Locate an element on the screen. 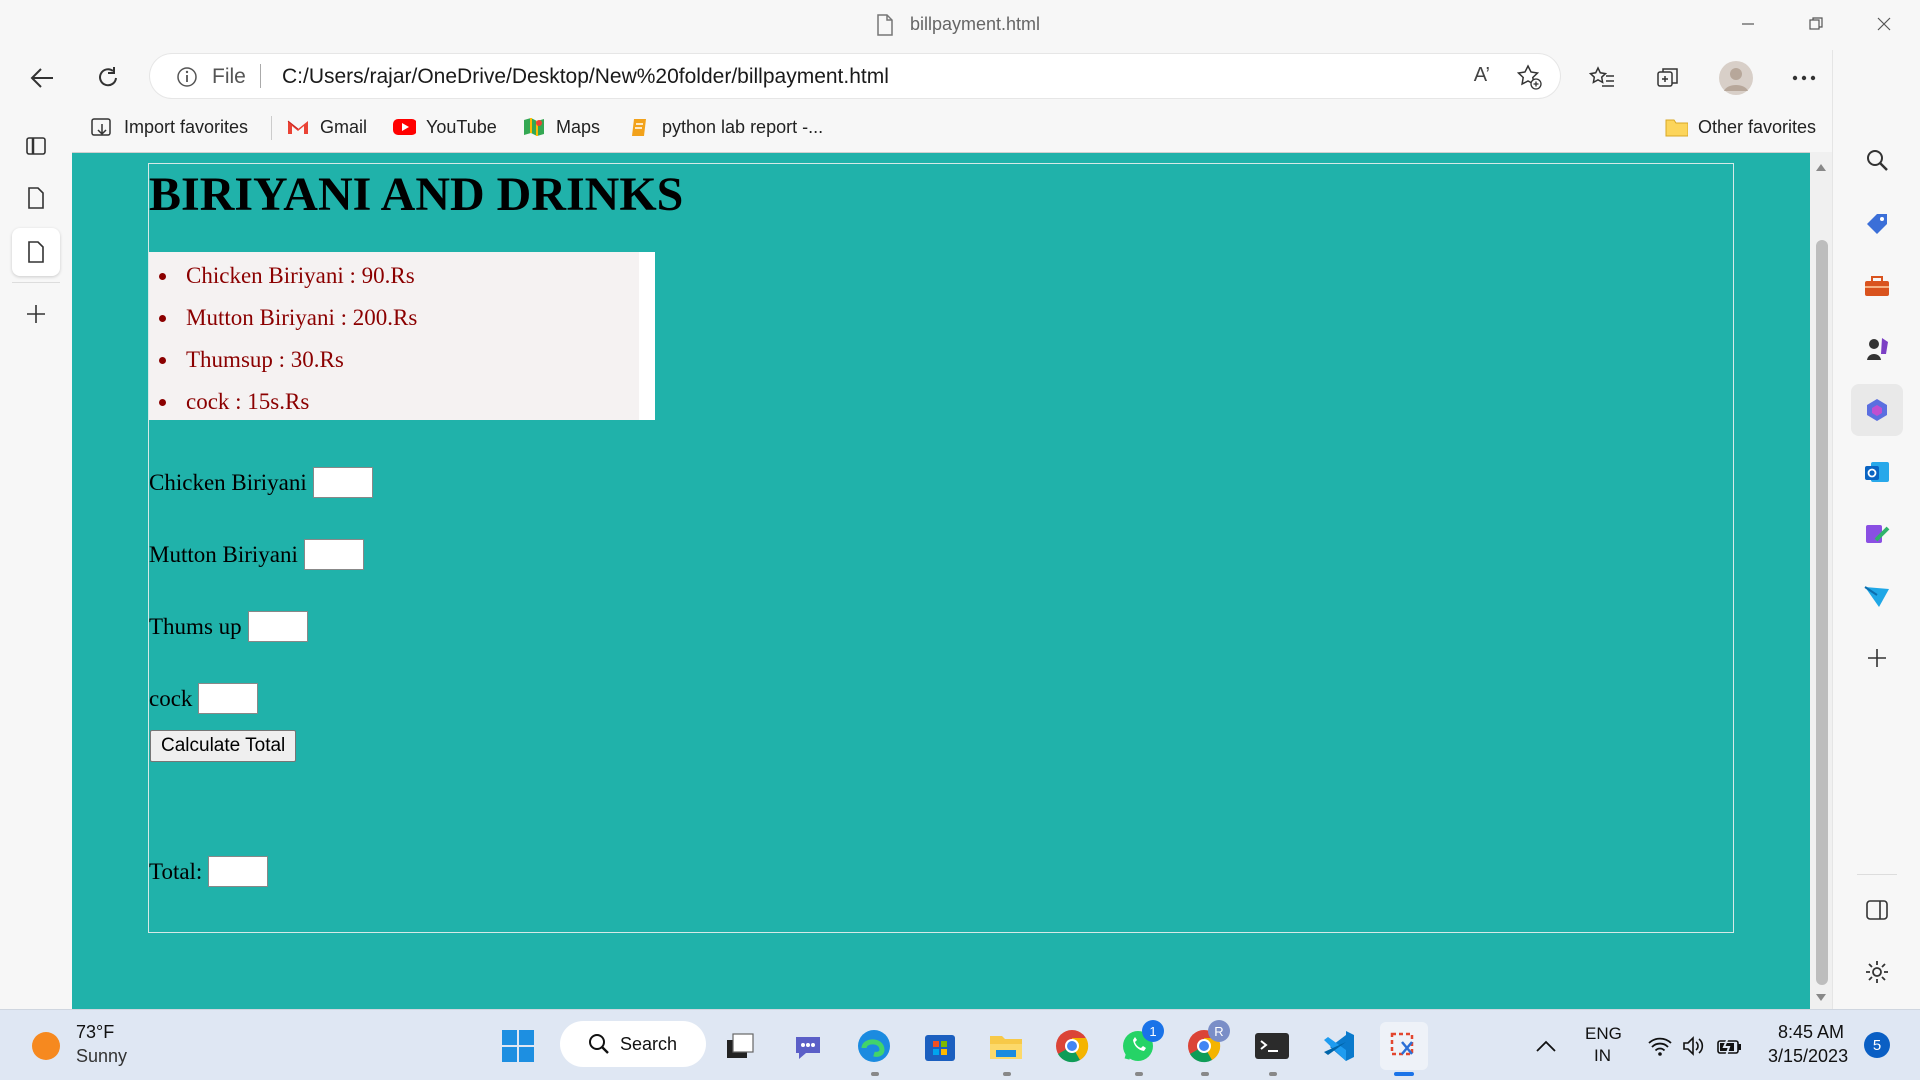 The image size is (1920, 1080). favorites-divider is located at coordinates (271, 128).